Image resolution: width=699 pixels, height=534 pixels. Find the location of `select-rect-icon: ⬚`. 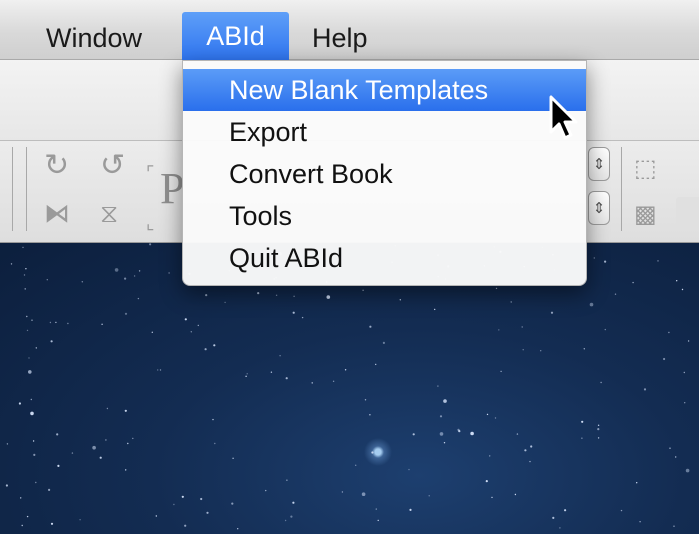

select-rect-icon: ⬚ is located at coordinates (645, 168).